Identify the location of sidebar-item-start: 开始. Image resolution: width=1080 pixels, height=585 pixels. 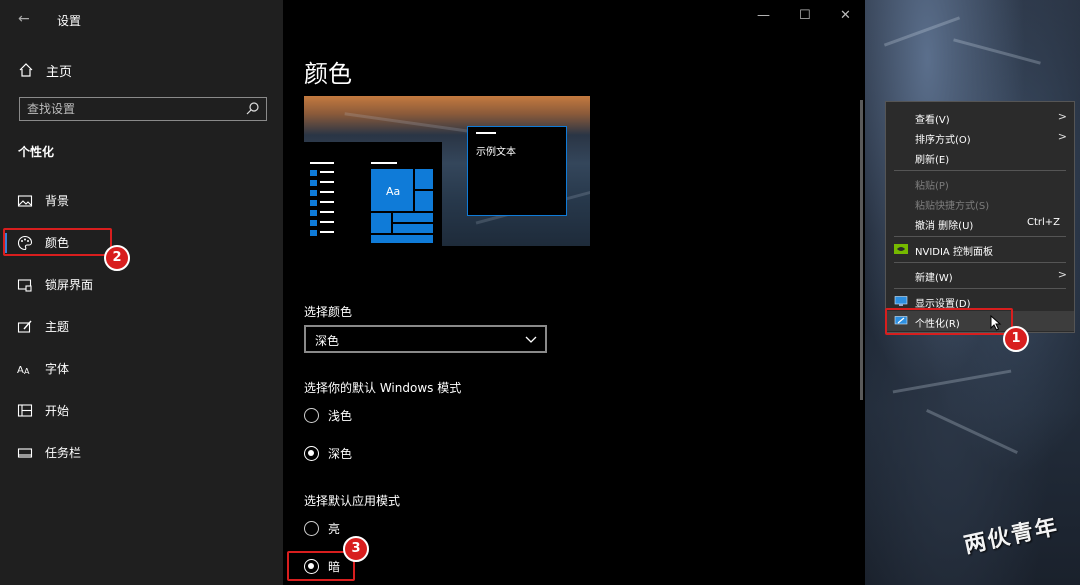
(141, 411).